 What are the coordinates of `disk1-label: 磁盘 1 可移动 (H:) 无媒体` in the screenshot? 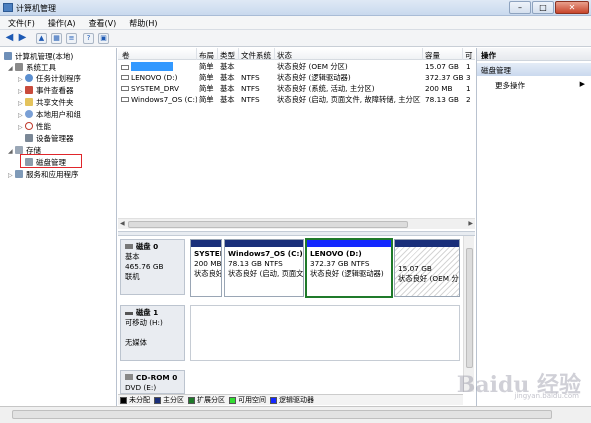 It's located at (152, 333).